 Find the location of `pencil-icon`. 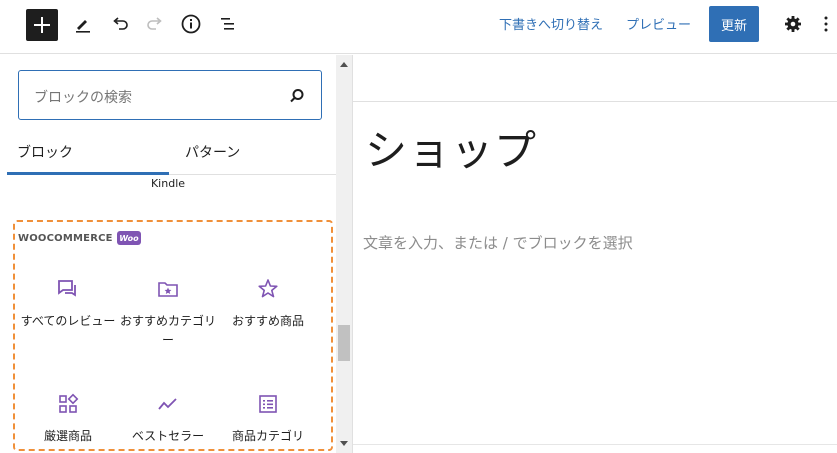

pencil-icon is located at coordinates (83, 24).